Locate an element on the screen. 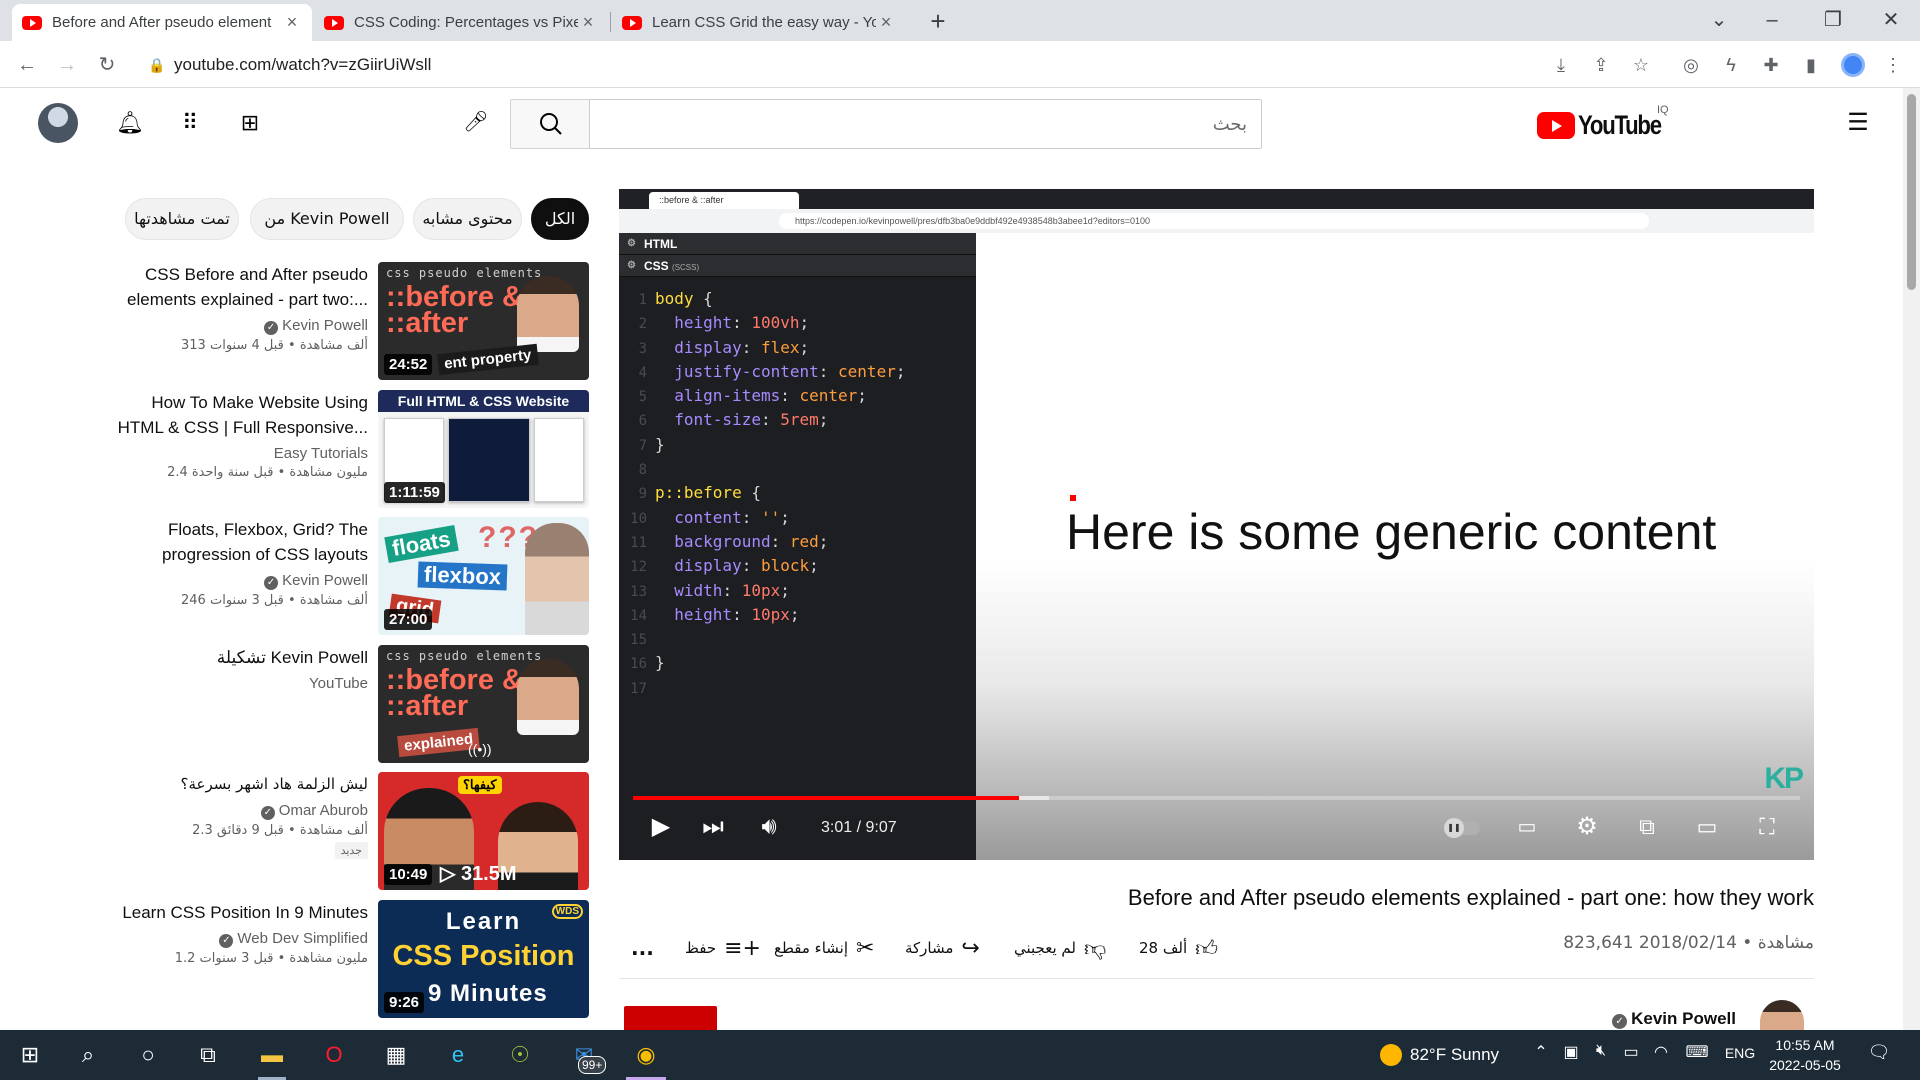  extensions-puzzle-icon: ✚ is located at coordinates (1771, 65).